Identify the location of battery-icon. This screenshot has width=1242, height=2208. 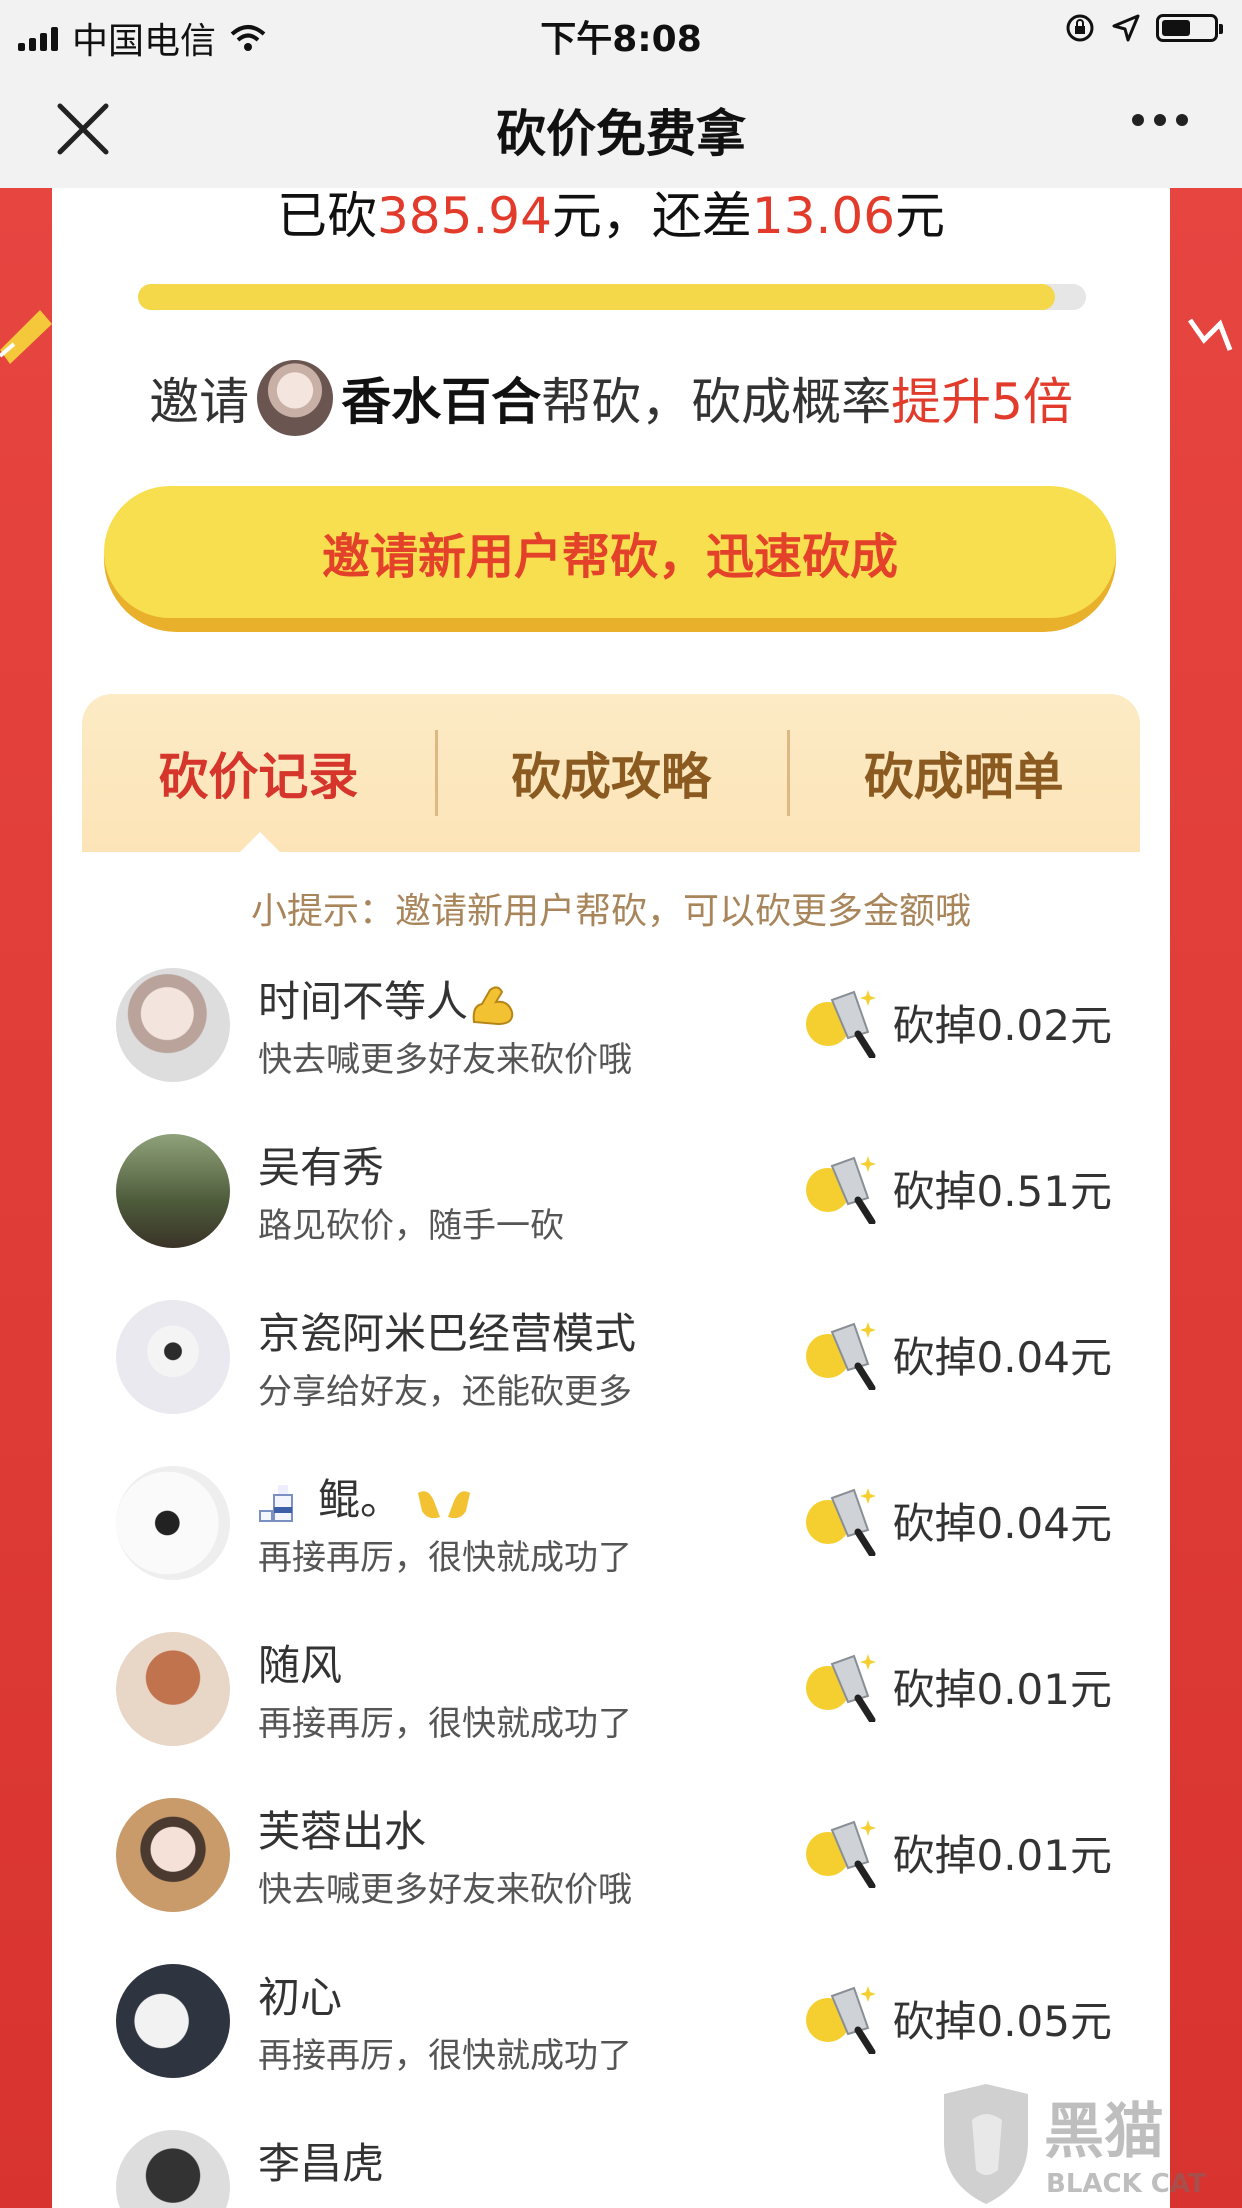
(1189, 28).